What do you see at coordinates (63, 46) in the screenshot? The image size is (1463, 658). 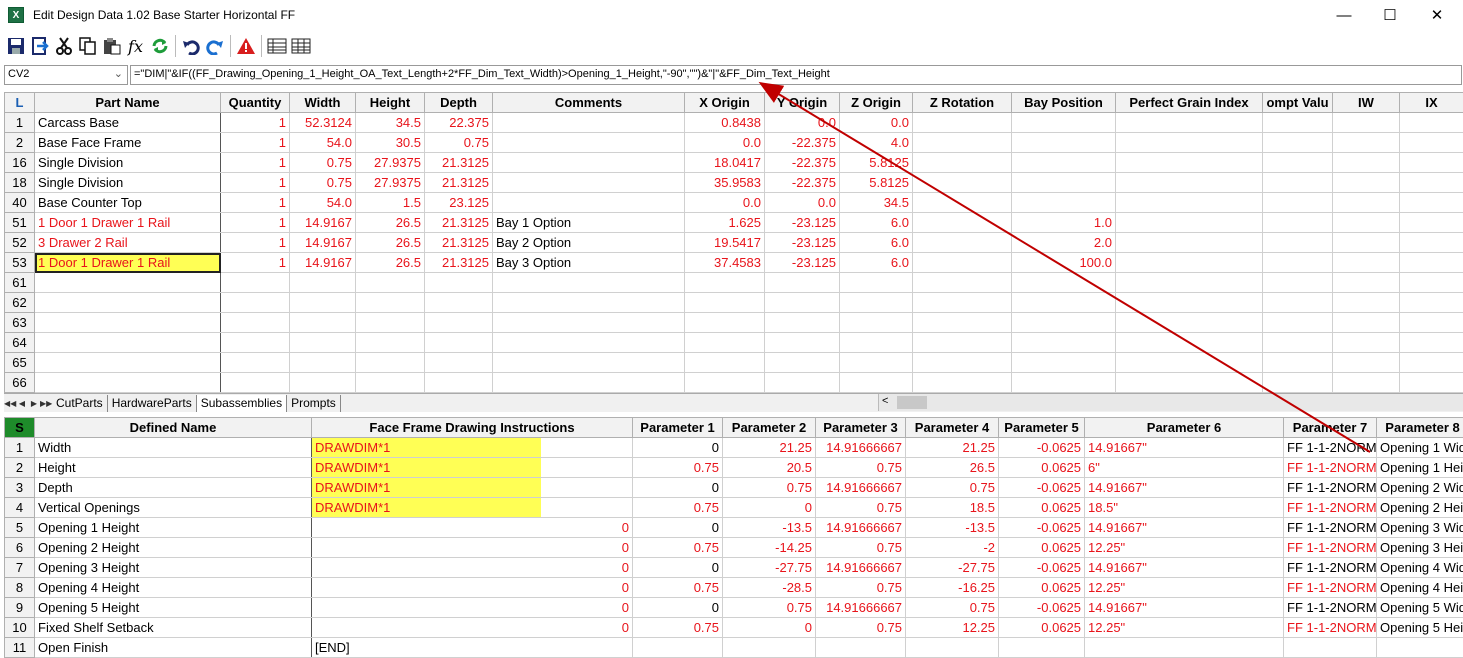 I see `cut-icon` at bounding box center [63, 46].